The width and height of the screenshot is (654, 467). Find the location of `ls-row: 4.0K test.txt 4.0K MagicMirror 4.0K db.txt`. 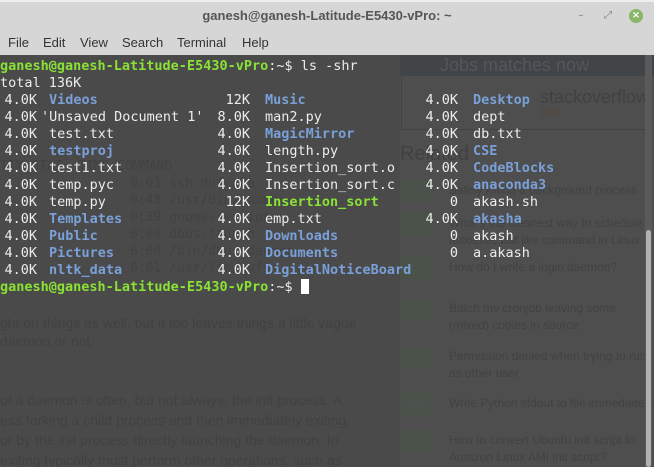

ls-row: 4.0K test.txt 4.0K MagicMirror 4.0K db.txt is located at coordinates (327, 134).